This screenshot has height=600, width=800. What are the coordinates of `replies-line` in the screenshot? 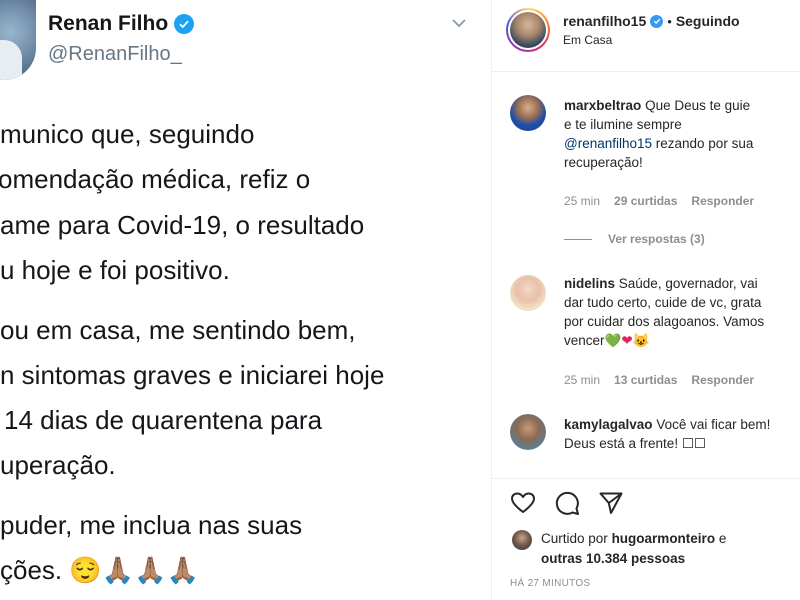 It's located at (578, 239).